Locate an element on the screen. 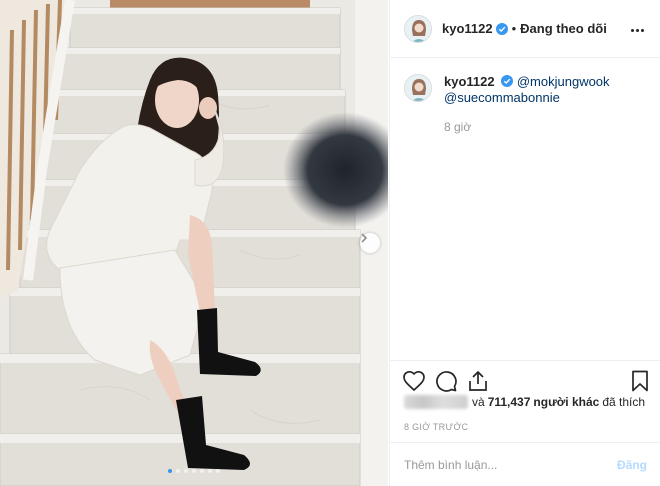 The height and width of the screenshot is (486, 660). likes-count: 711,437 is located at coordinates (509, 402).